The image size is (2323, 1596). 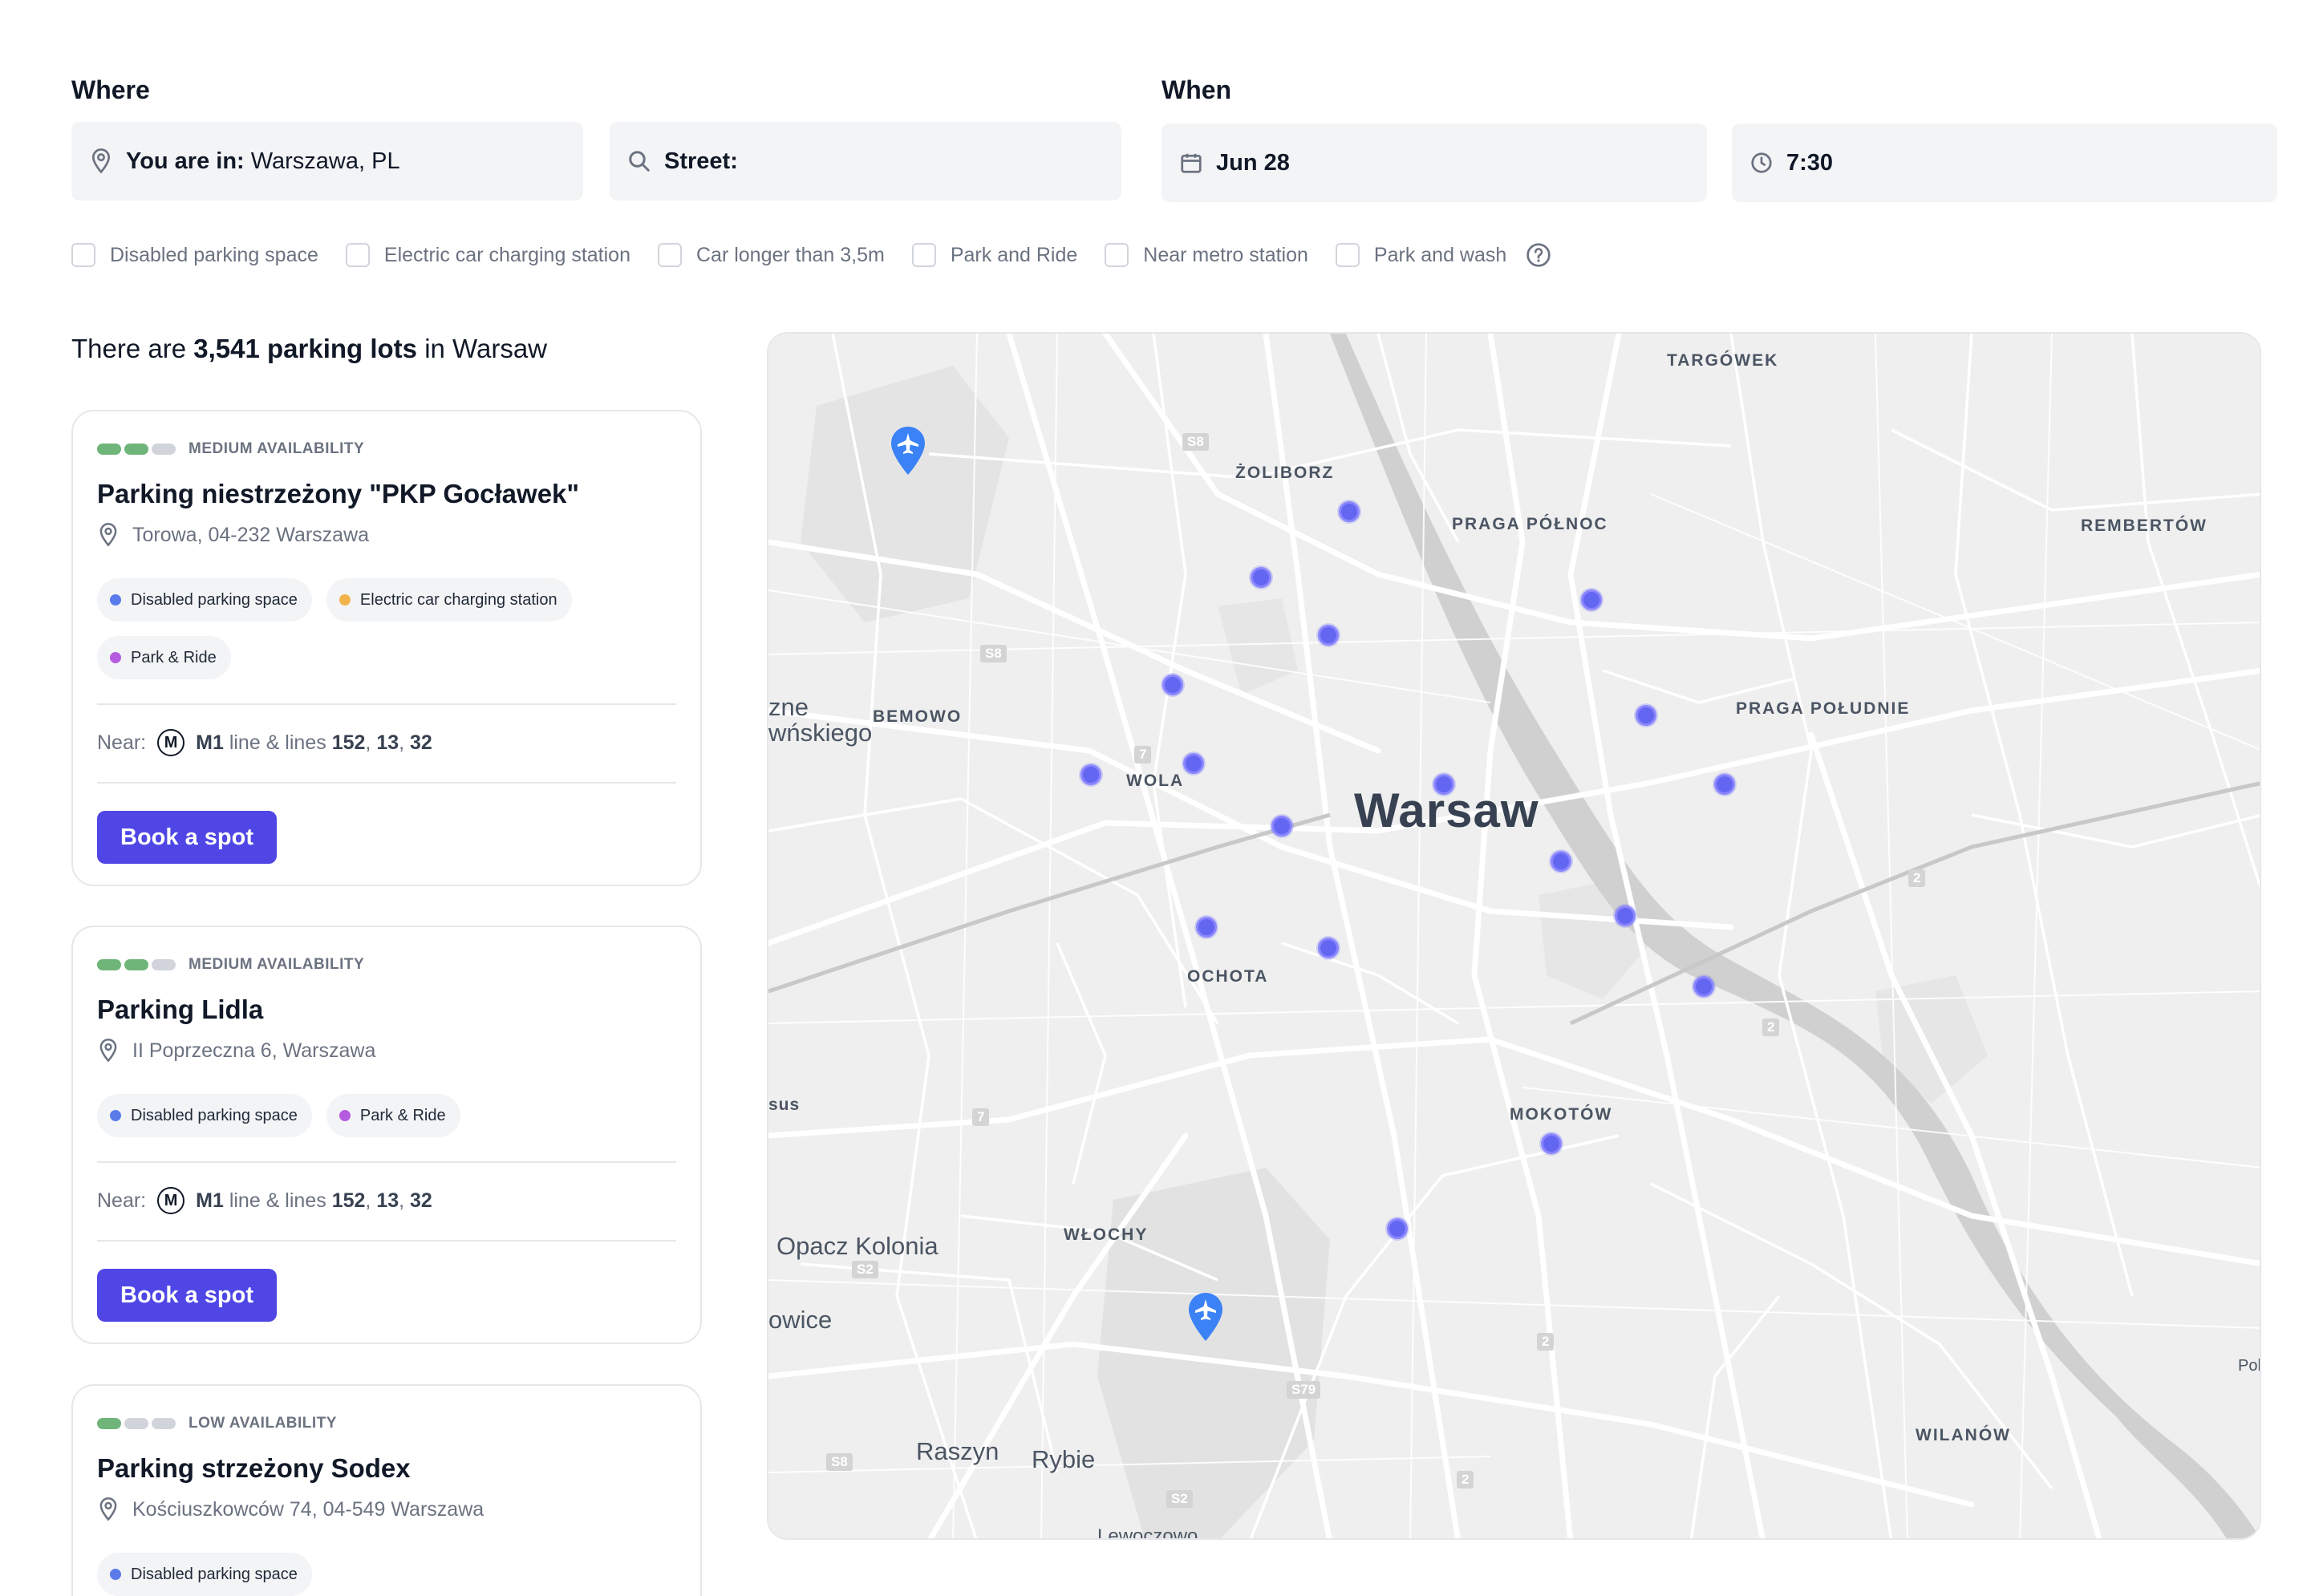 I want to click on results-count: There are 3,541 parking lots in Warsaw, so click(x=309, y=349).